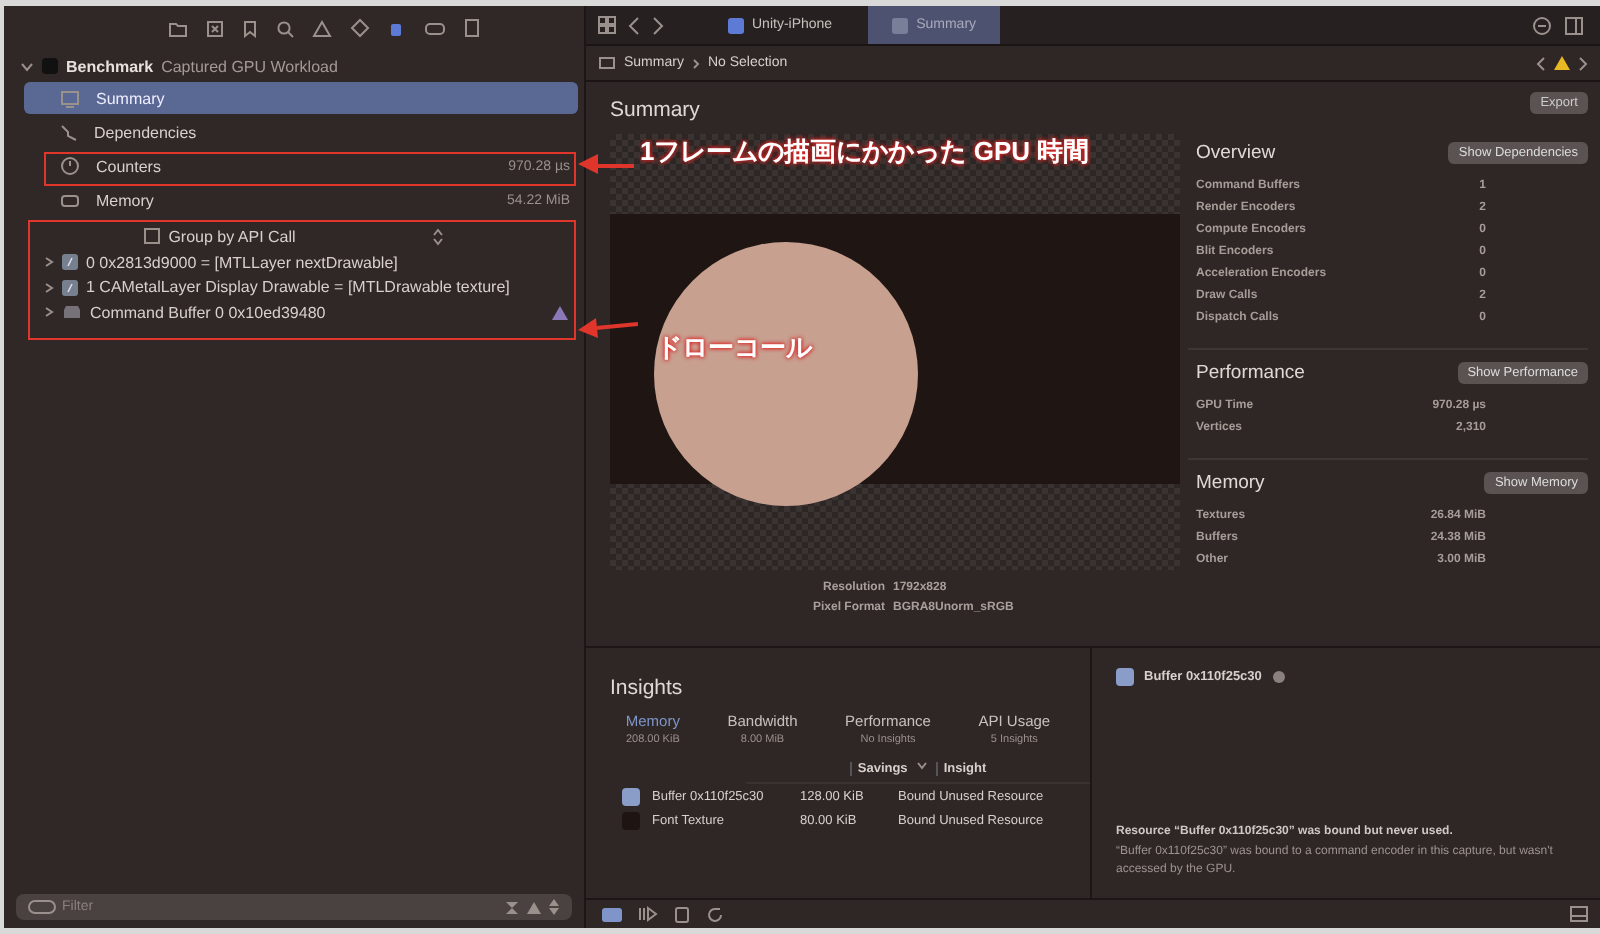 The width and height of the screenshot is (1600, 934). Describe the element at coordinates (215, 28) in the screenshot. I see `square-x-icon` at that location.